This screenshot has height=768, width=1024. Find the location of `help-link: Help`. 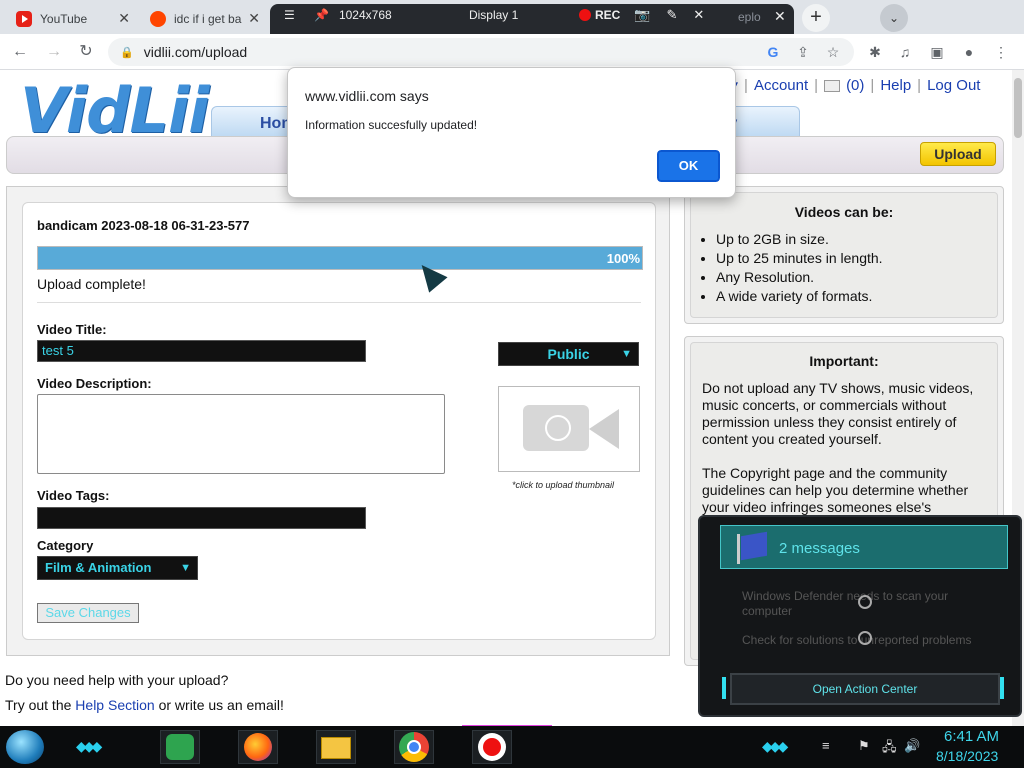

help-link: Help is located at coordinates (895, 85).